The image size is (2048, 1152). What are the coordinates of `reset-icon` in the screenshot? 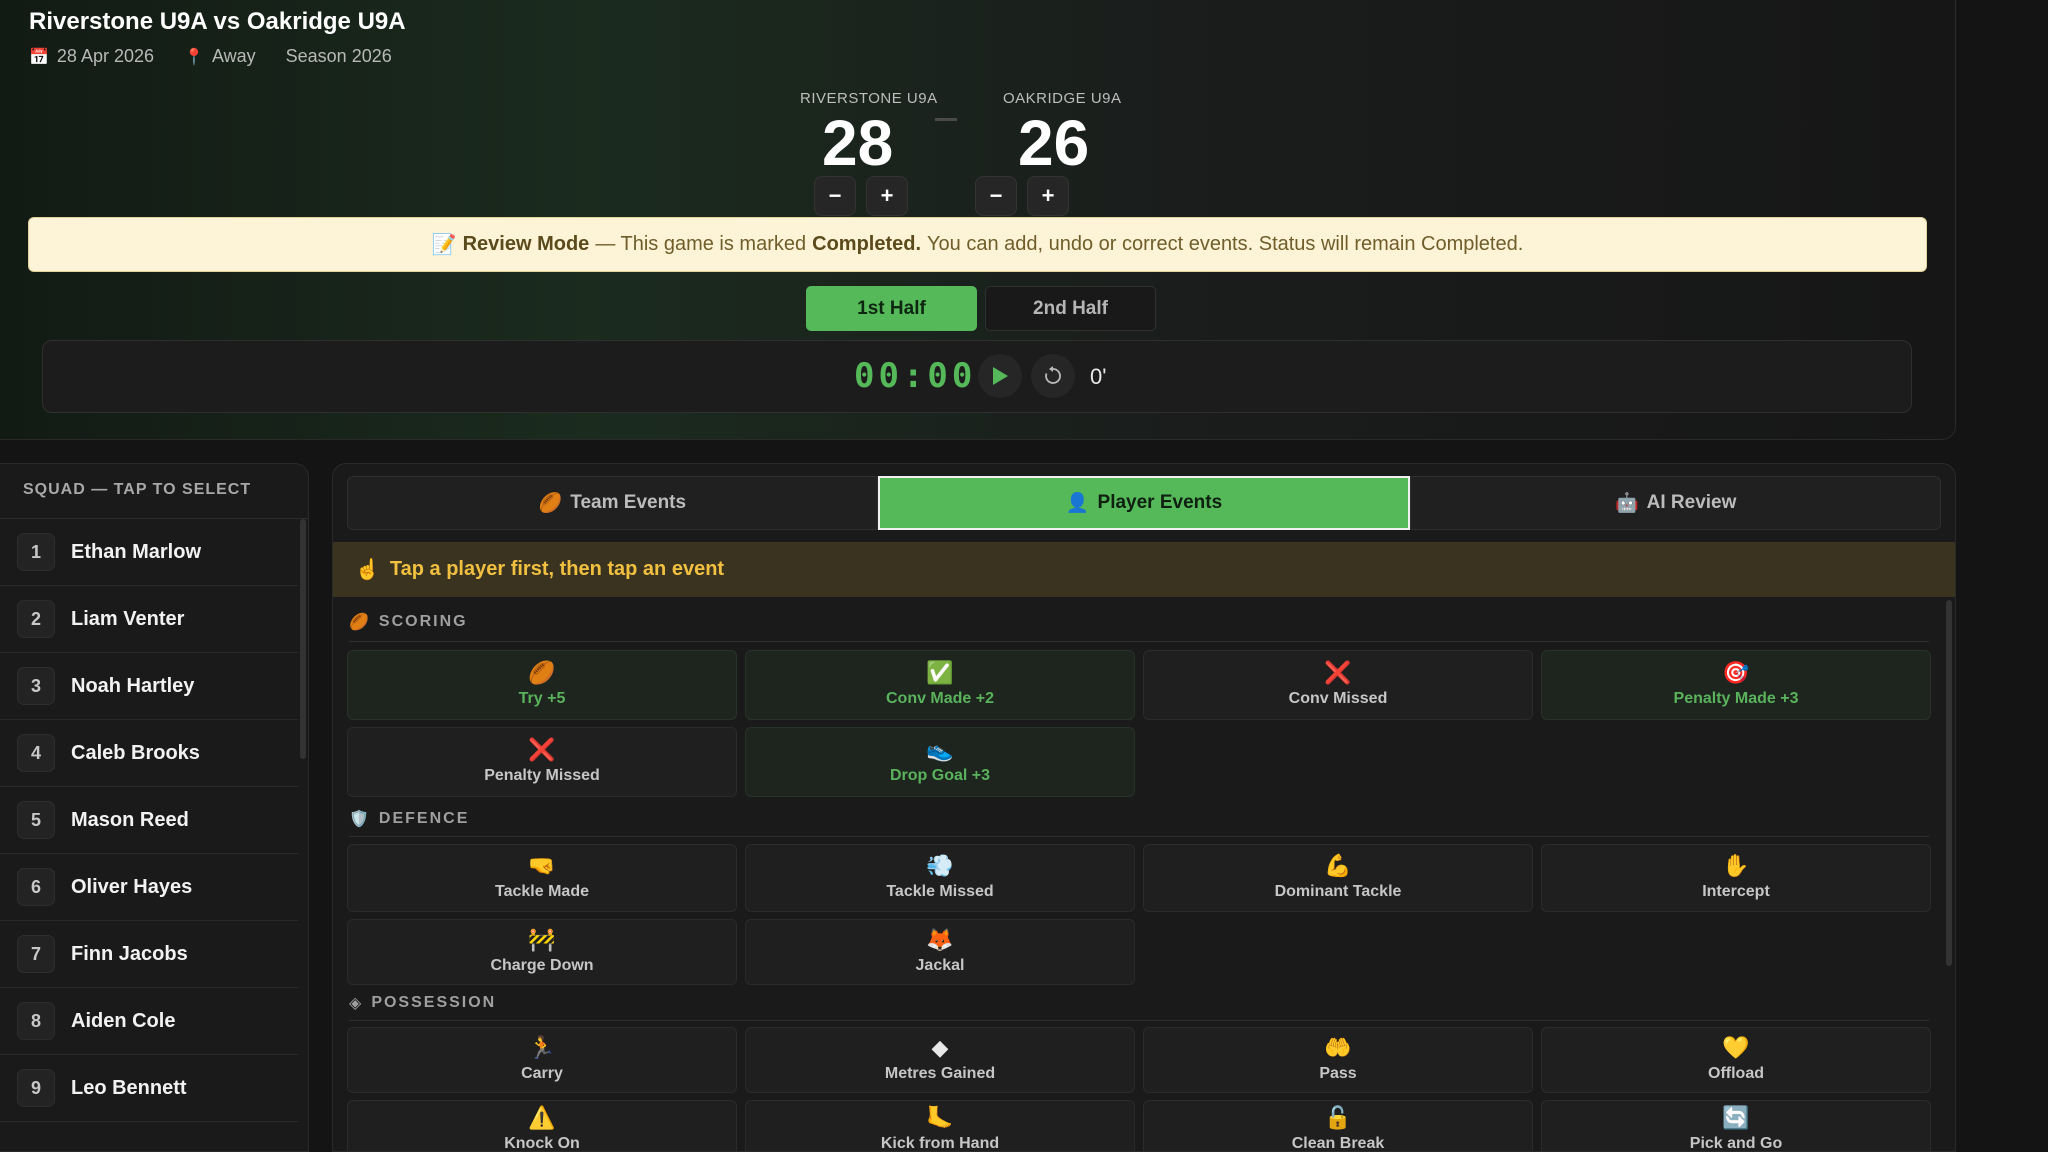 It's located at (1053, 375).